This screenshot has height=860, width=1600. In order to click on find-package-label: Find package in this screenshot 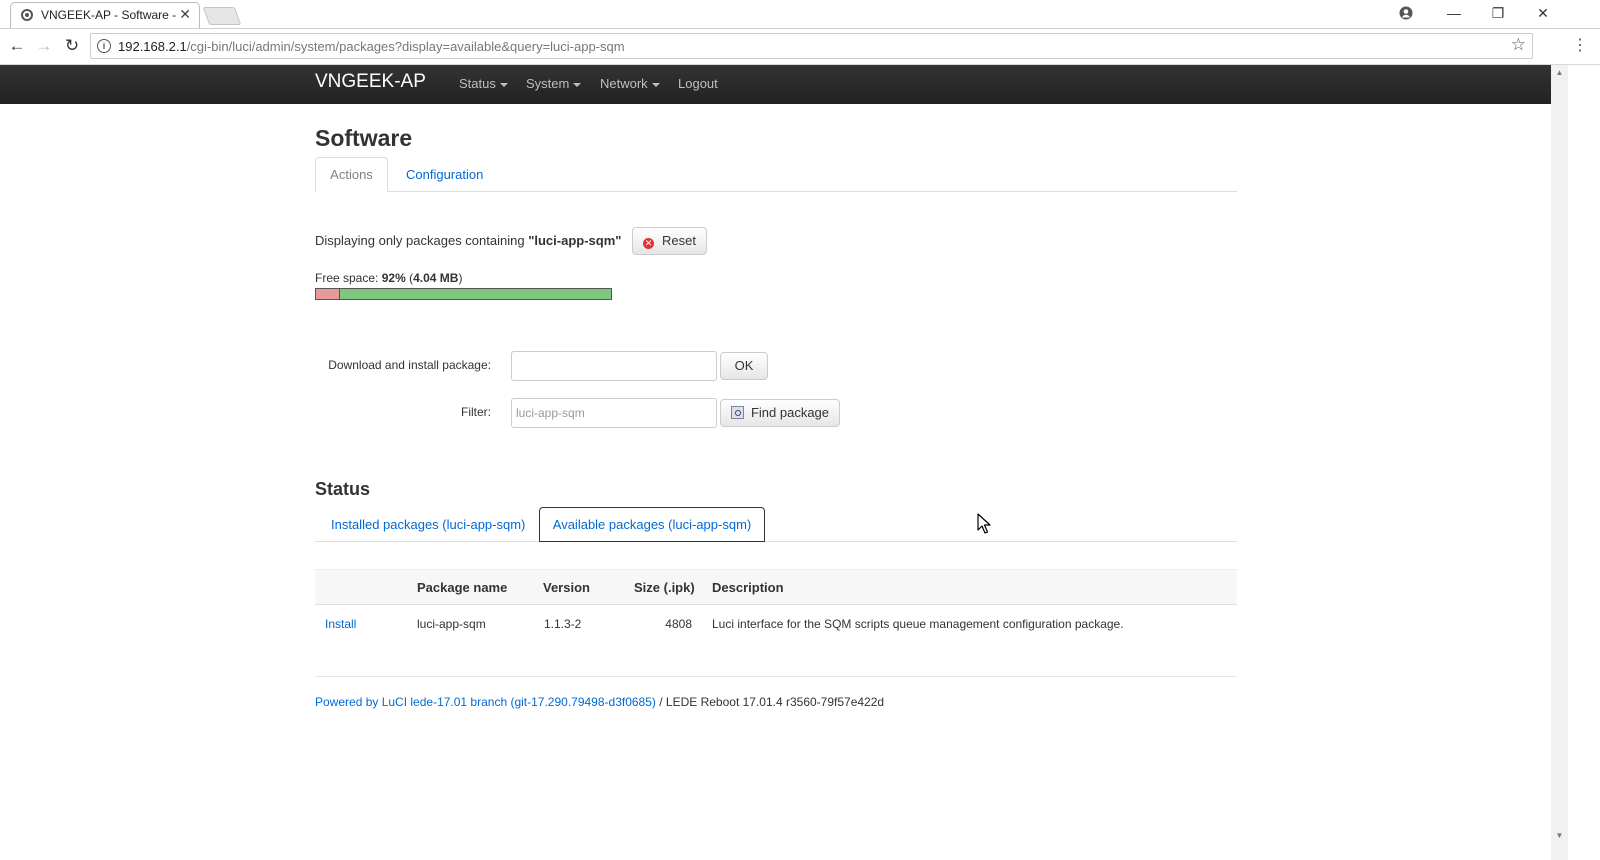, I will do `click(790, 412)`.